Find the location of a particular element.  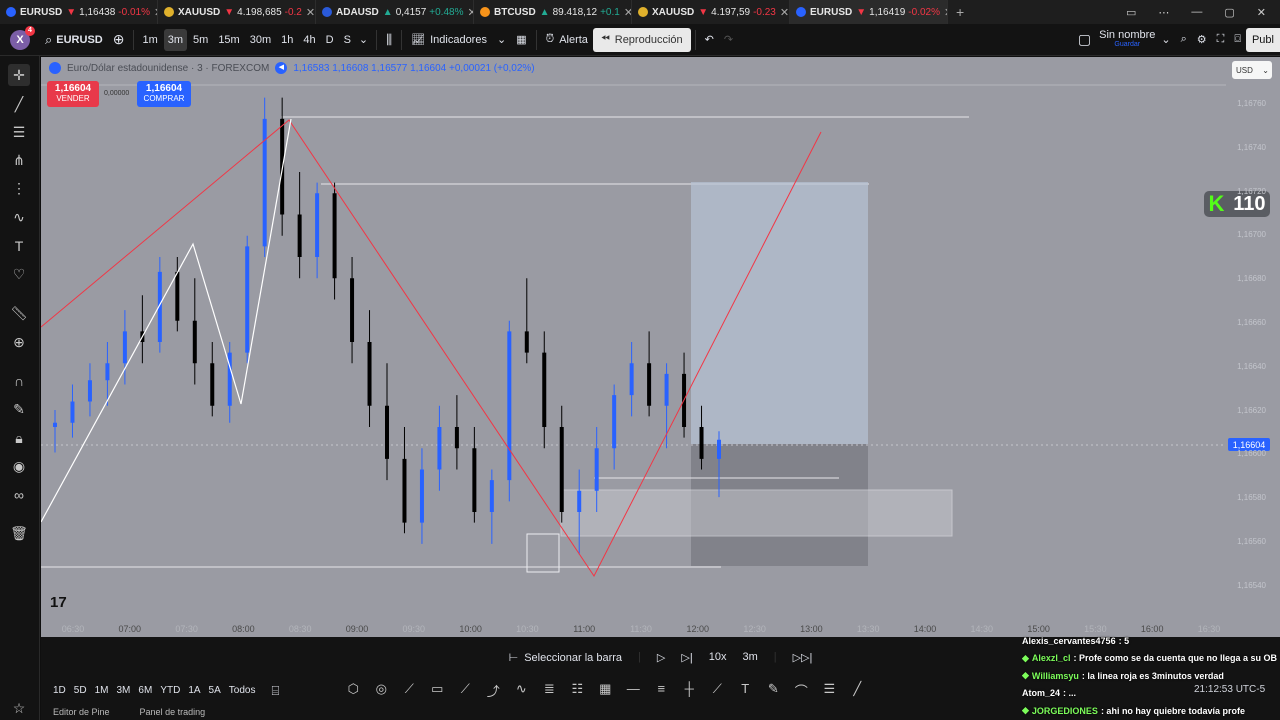

buy-button: 1,16604 COMPRAR is located at coordinates (164, 94).